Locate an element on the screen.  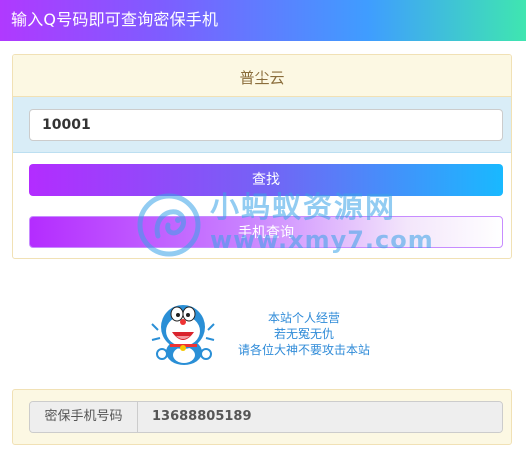
phone-query-button: 手机查询 is located at coordinates (266, 232).